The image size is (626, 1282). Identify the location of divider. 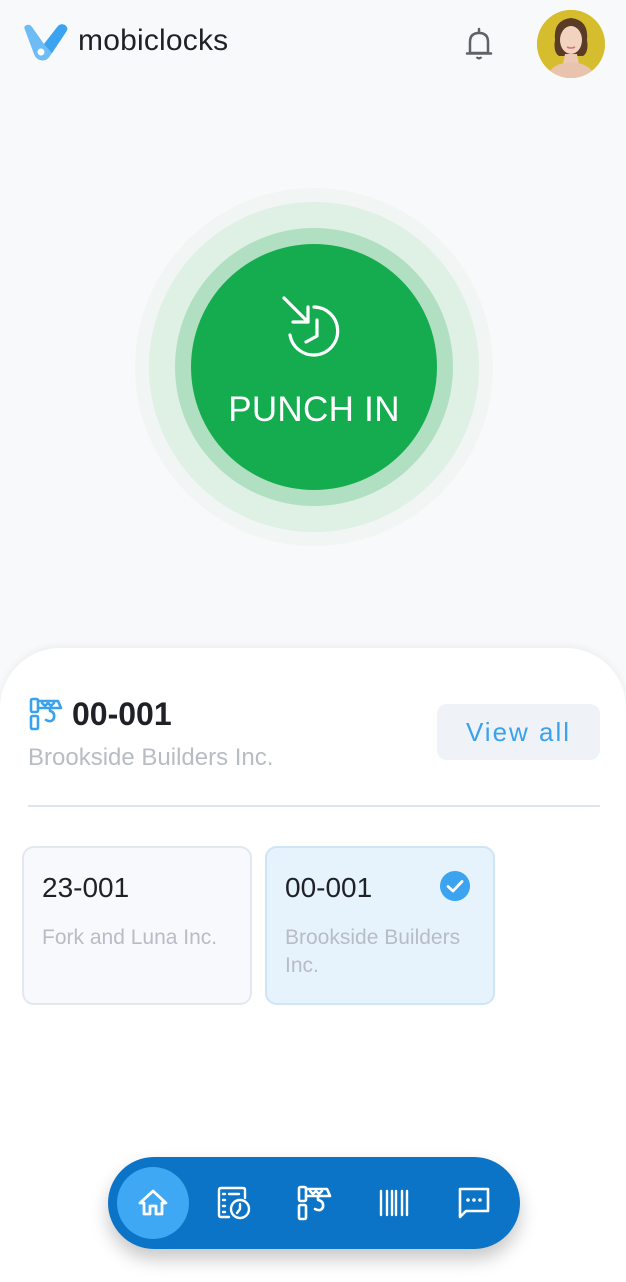
(314, 806).